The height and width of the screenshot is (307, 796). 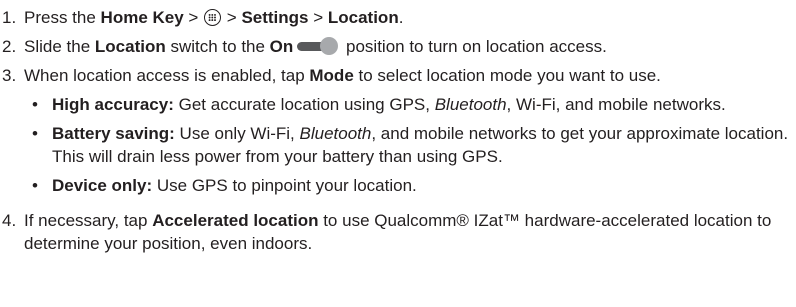 What do you see at coordinates (9, 46) in the screenshot?
I see `step-number: 2.` at bounding box center [9, 46].